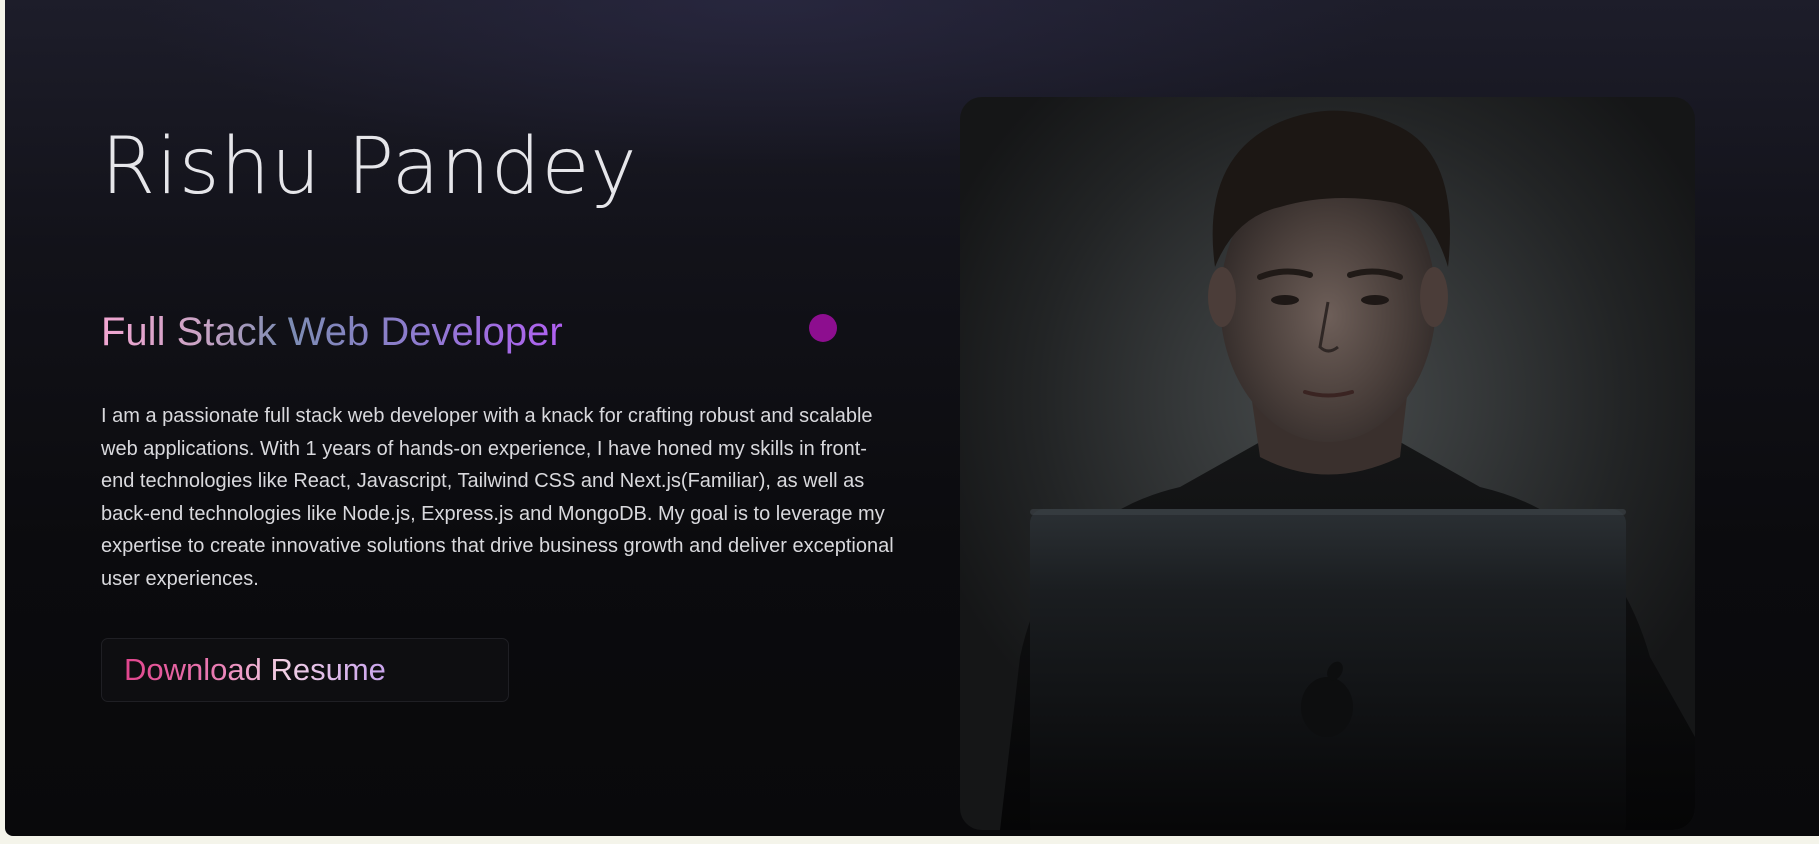 The image size is (1819, 844). I want to click on download-resume-label: Download Resume, so click(255, 669).